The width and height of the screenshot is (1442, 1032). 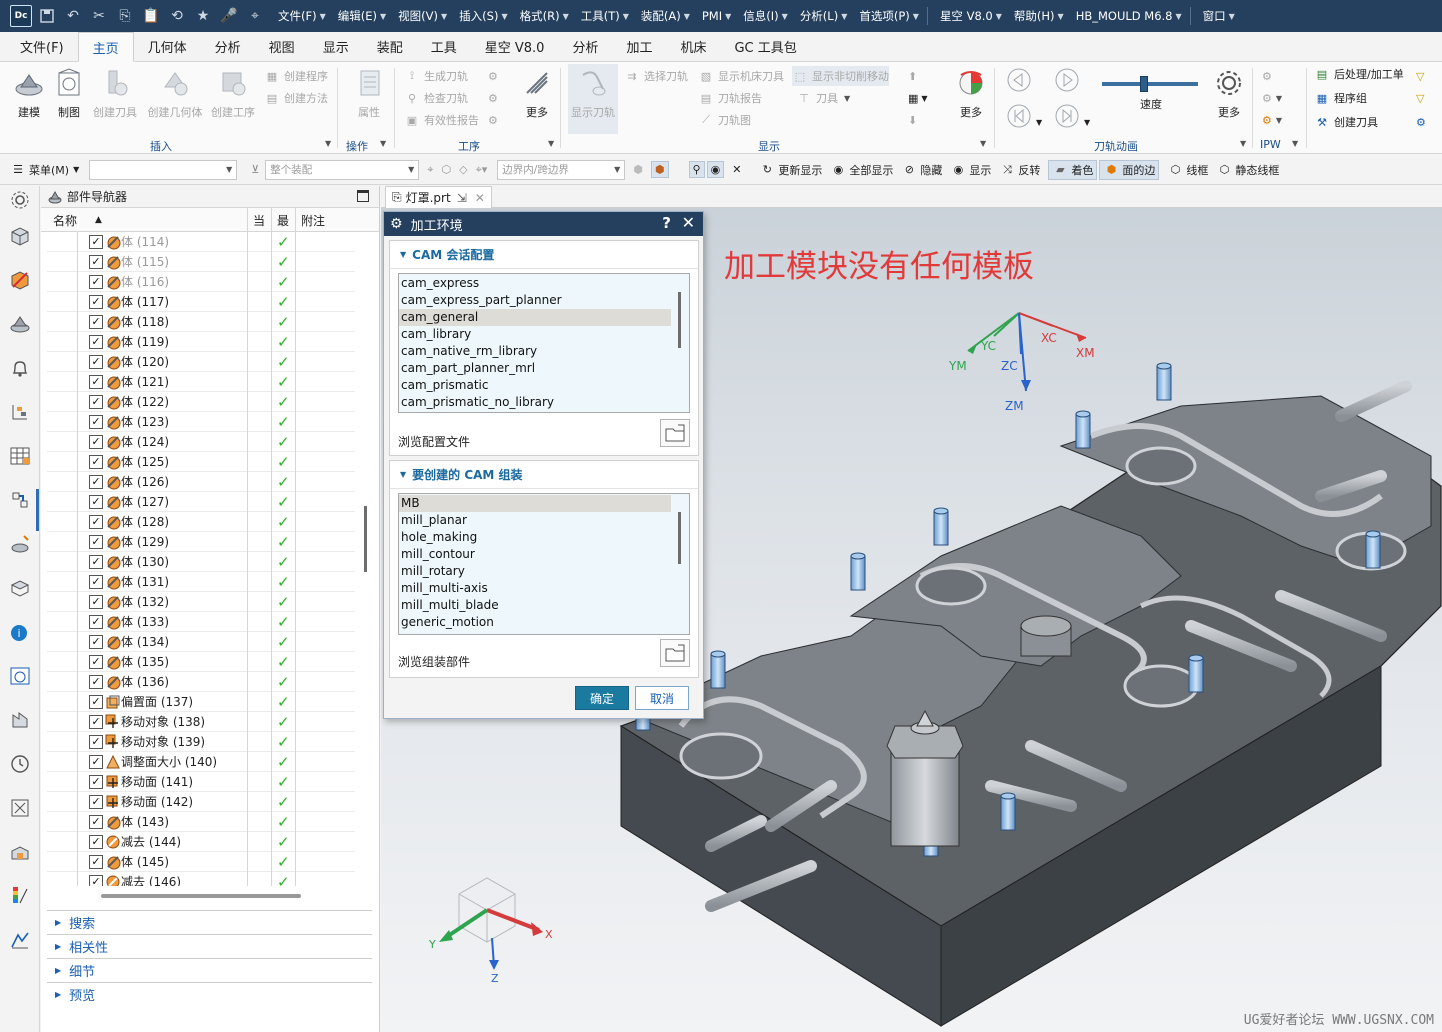 What do you see at coordinates (1229, 93) in the screenshot?
I see `animation-more-button: 更多` at bounding box center [1229, 93].